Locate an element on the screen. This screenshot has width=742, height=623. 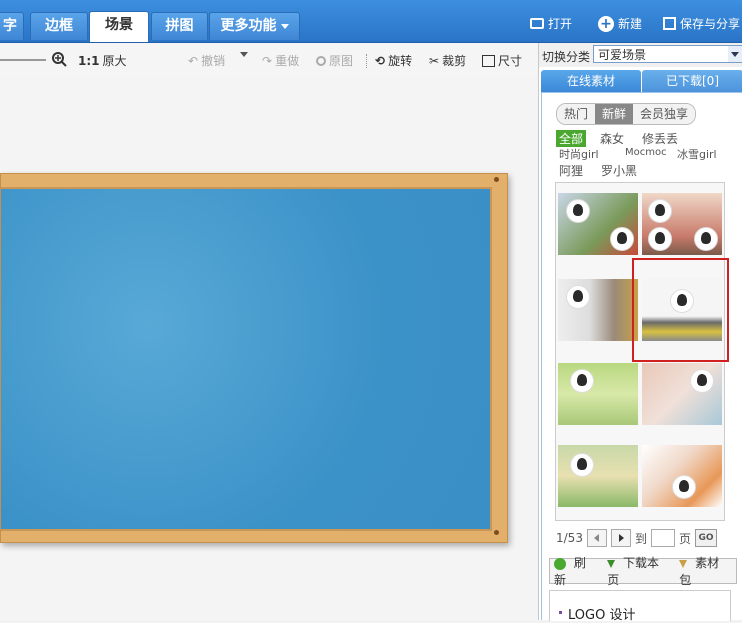
filter-fresh: 新鲜 is located at coordinates (614, 114).